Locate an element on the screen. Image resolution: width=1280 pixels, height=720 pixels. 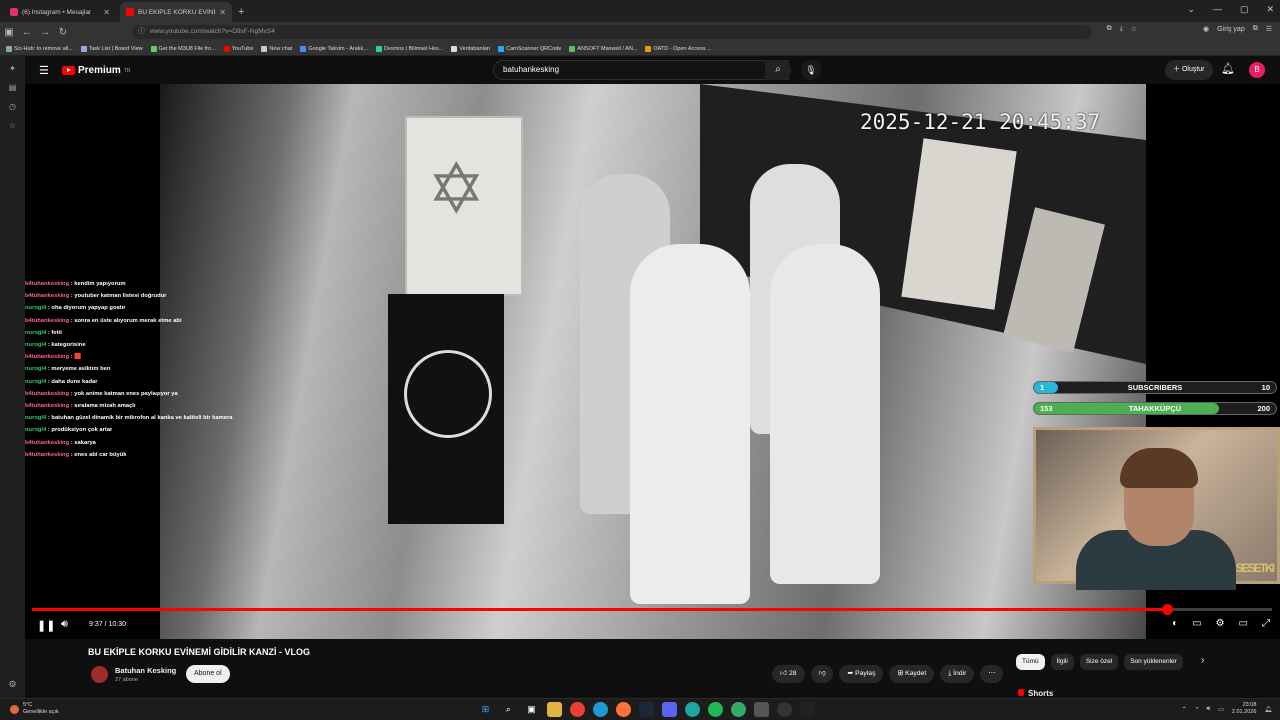
notifications-icon: 🔔︎ is located at coordinates (1228, 68).